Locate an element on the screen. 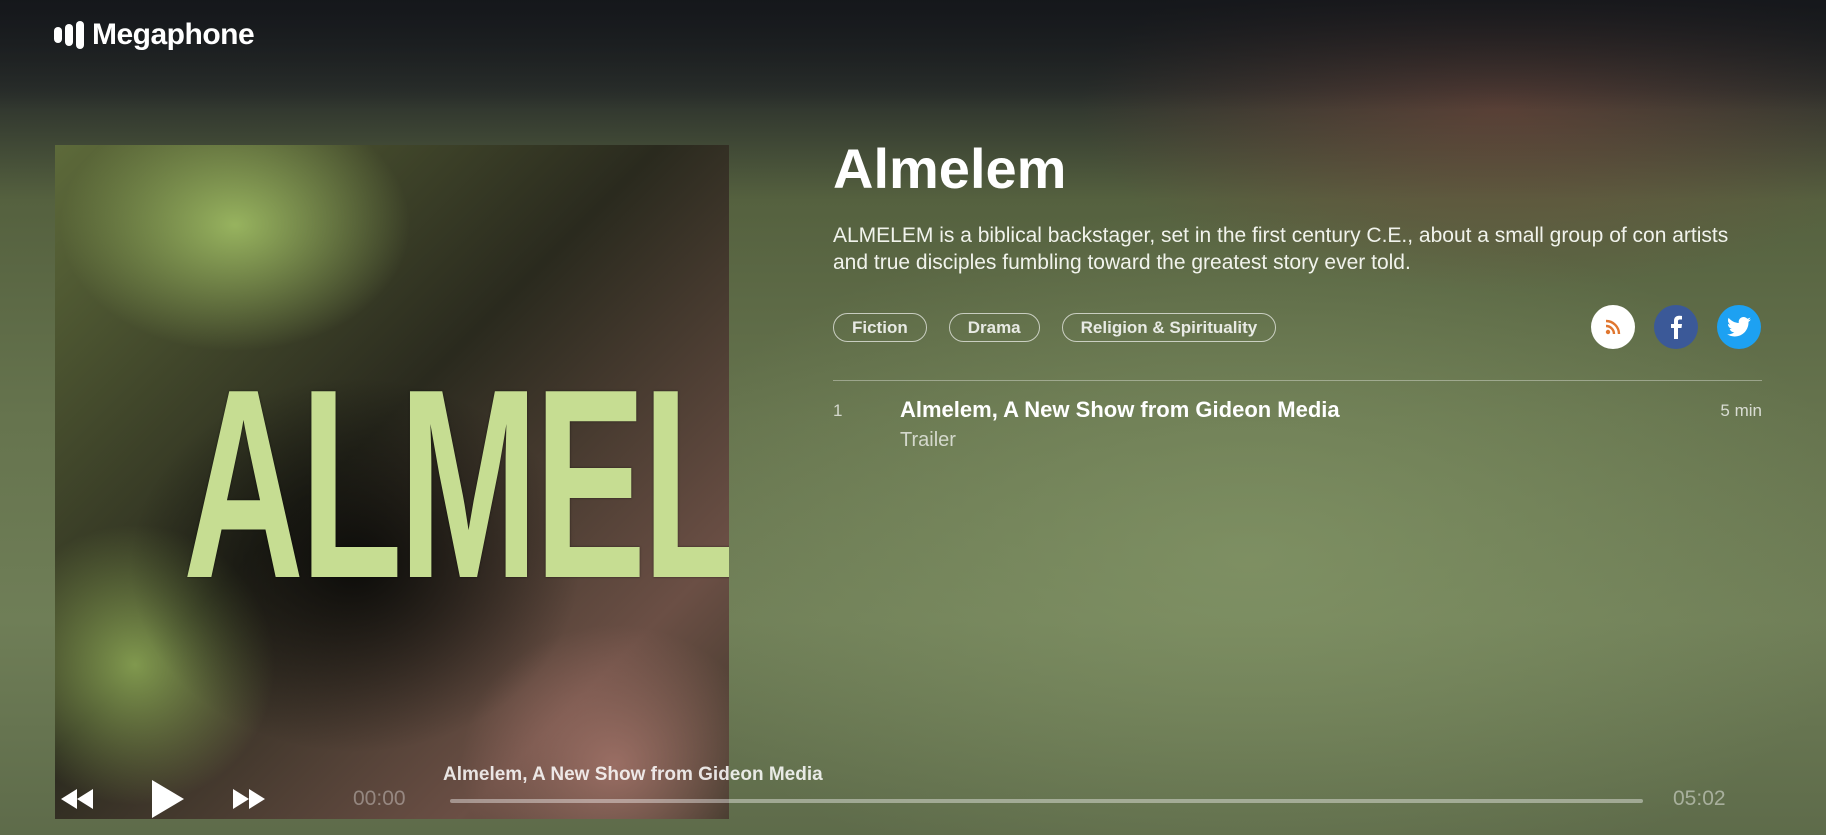  fast-forward-icon is located at coordinates (249, 799).